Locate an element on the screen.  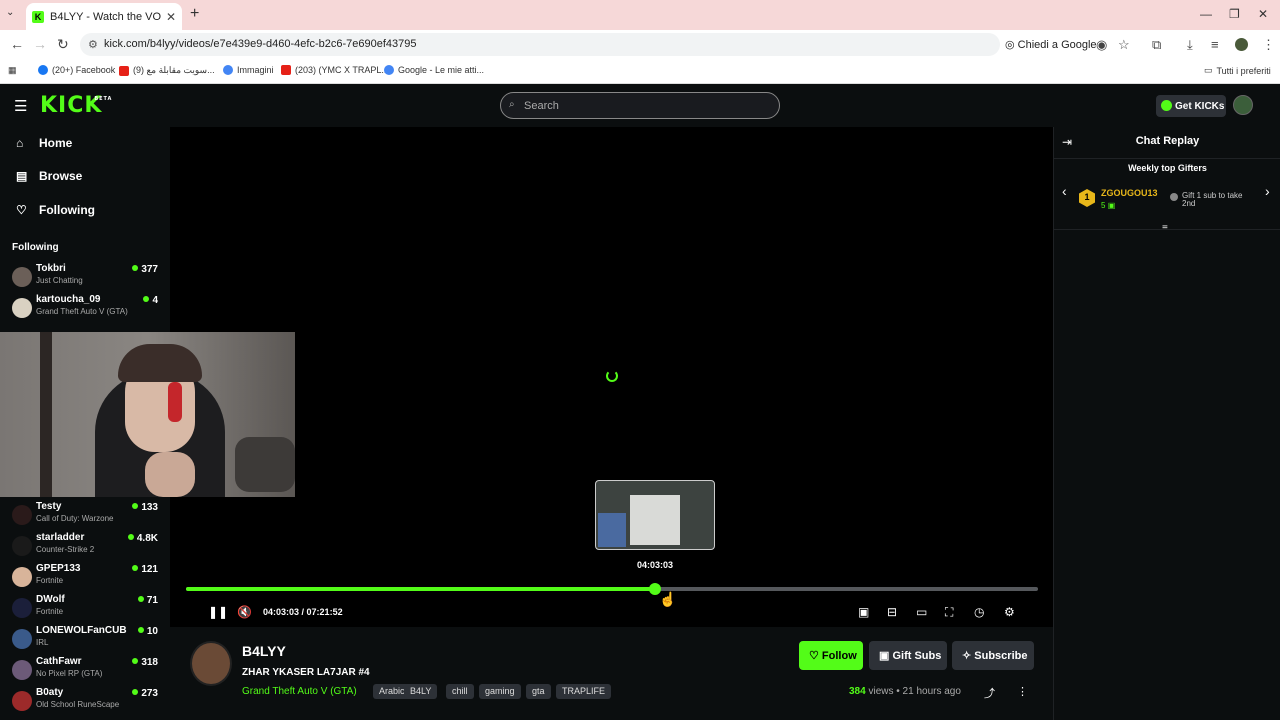
current-time: 04:03:03 is located at coordinates (281, 612).